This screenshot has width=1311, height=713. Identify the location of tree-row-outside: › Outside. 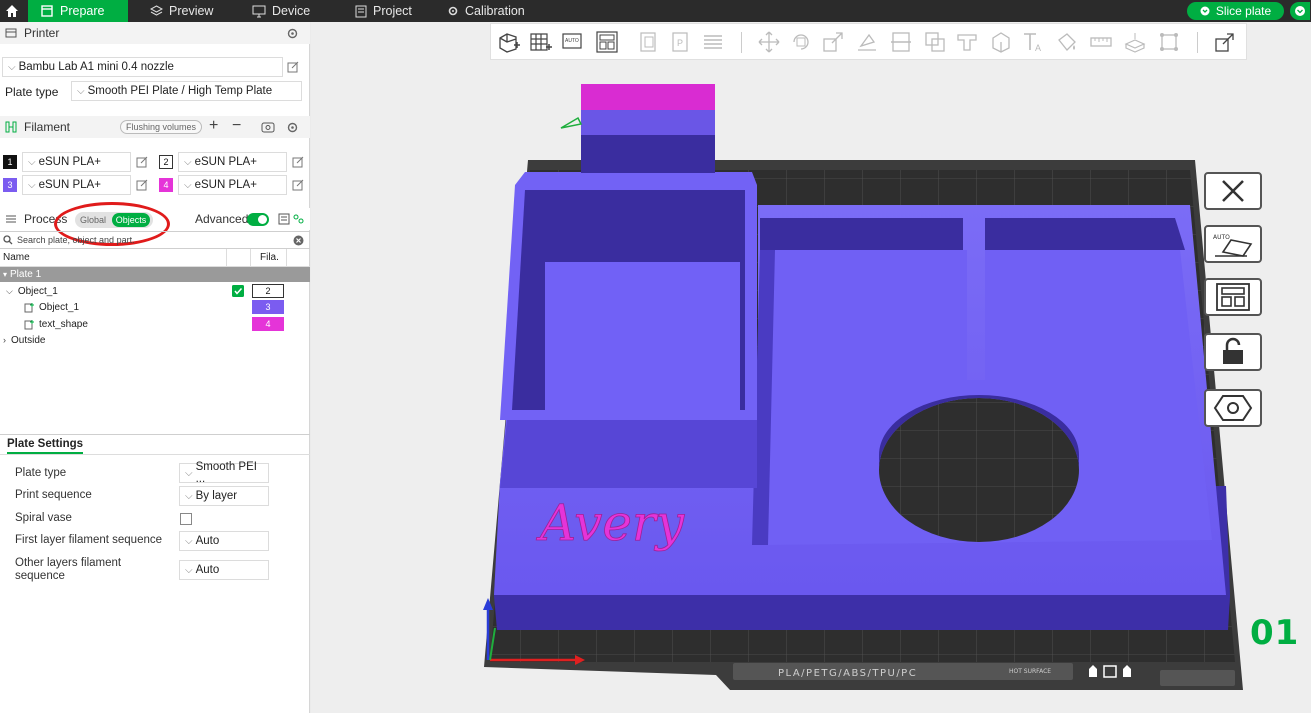
(155, 340).